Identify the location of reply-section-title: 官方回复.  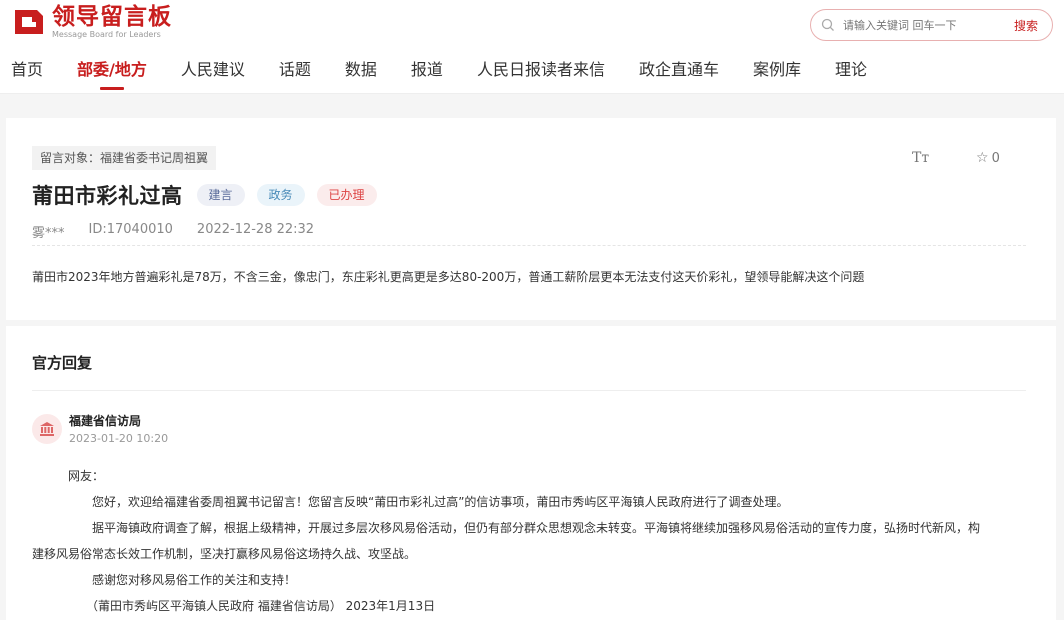
(62, 363).